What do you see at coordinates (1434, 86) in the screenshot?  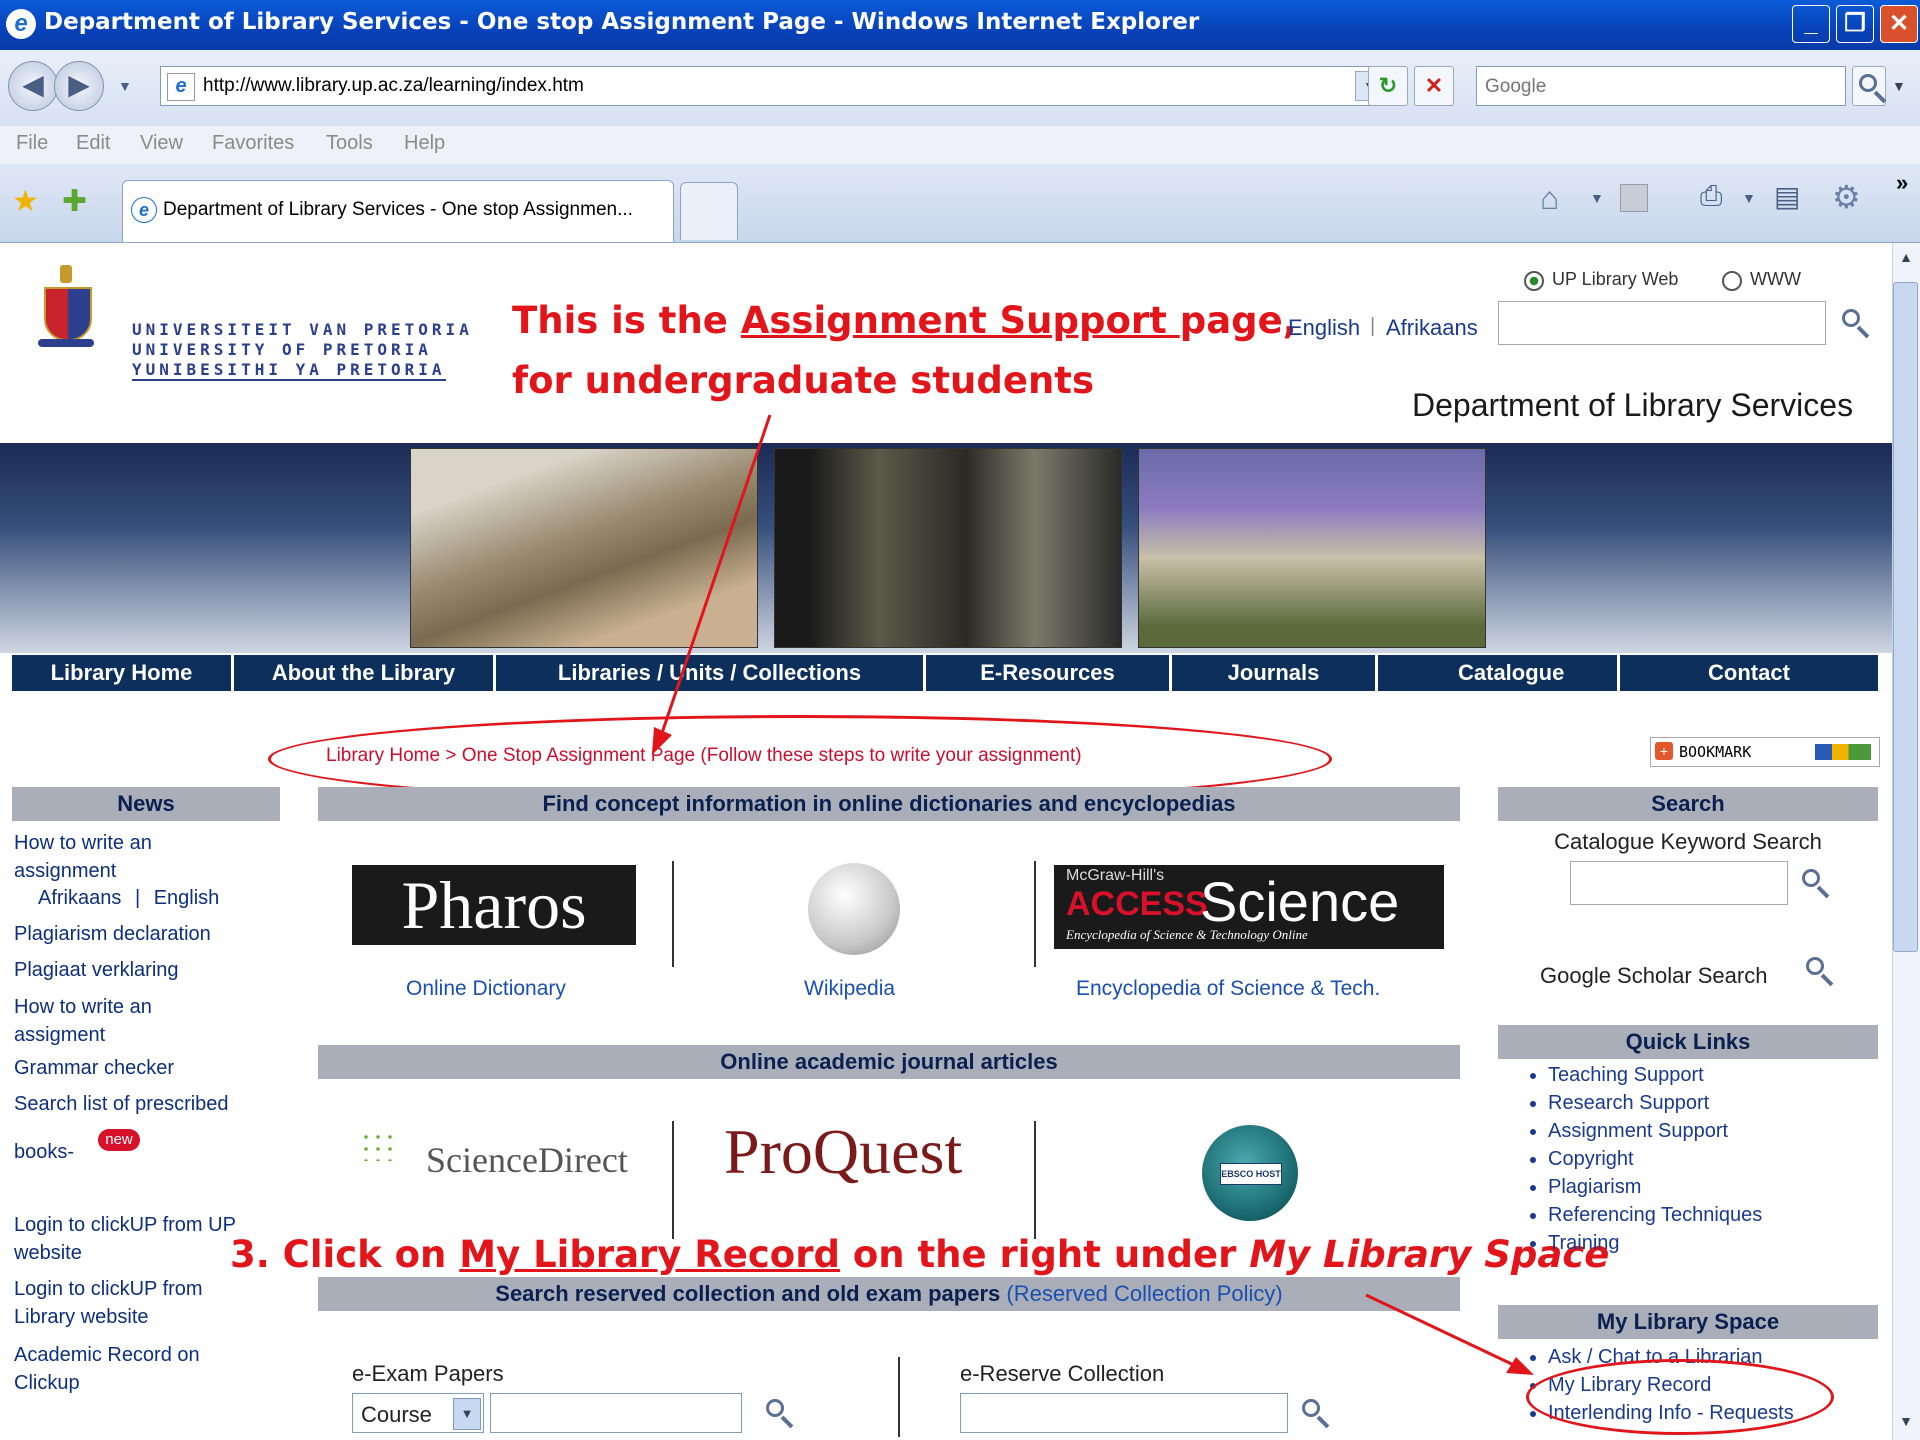 I see `stop-button: ✕` at bounding box center [1434, 86].